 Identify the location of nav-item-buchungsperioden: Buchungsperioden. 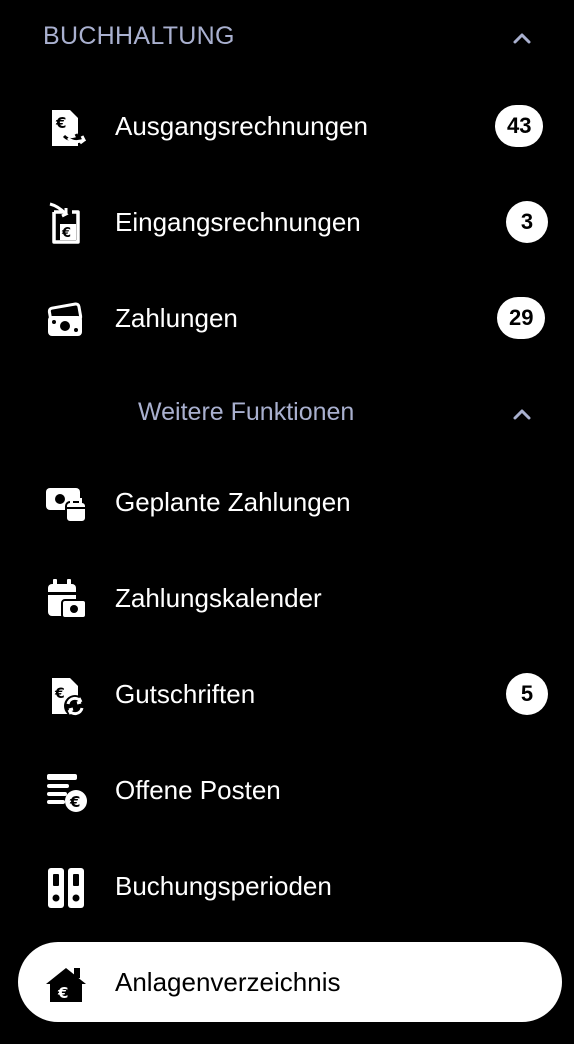
(290, 886).